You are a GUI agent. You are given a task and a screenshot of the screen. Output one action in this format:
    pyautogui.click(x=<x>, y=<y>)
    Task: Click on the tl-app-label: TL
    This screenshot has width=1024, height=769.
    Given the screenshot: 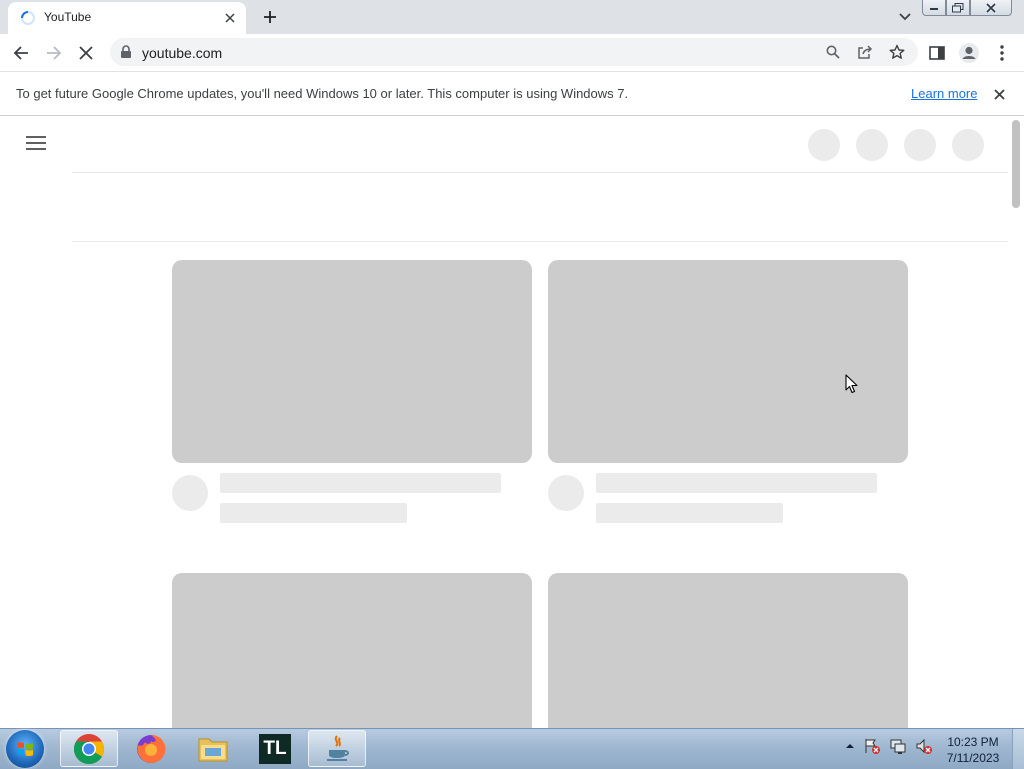 What is the action you would take?
    pyautogui.click(x=275, y=748)
    